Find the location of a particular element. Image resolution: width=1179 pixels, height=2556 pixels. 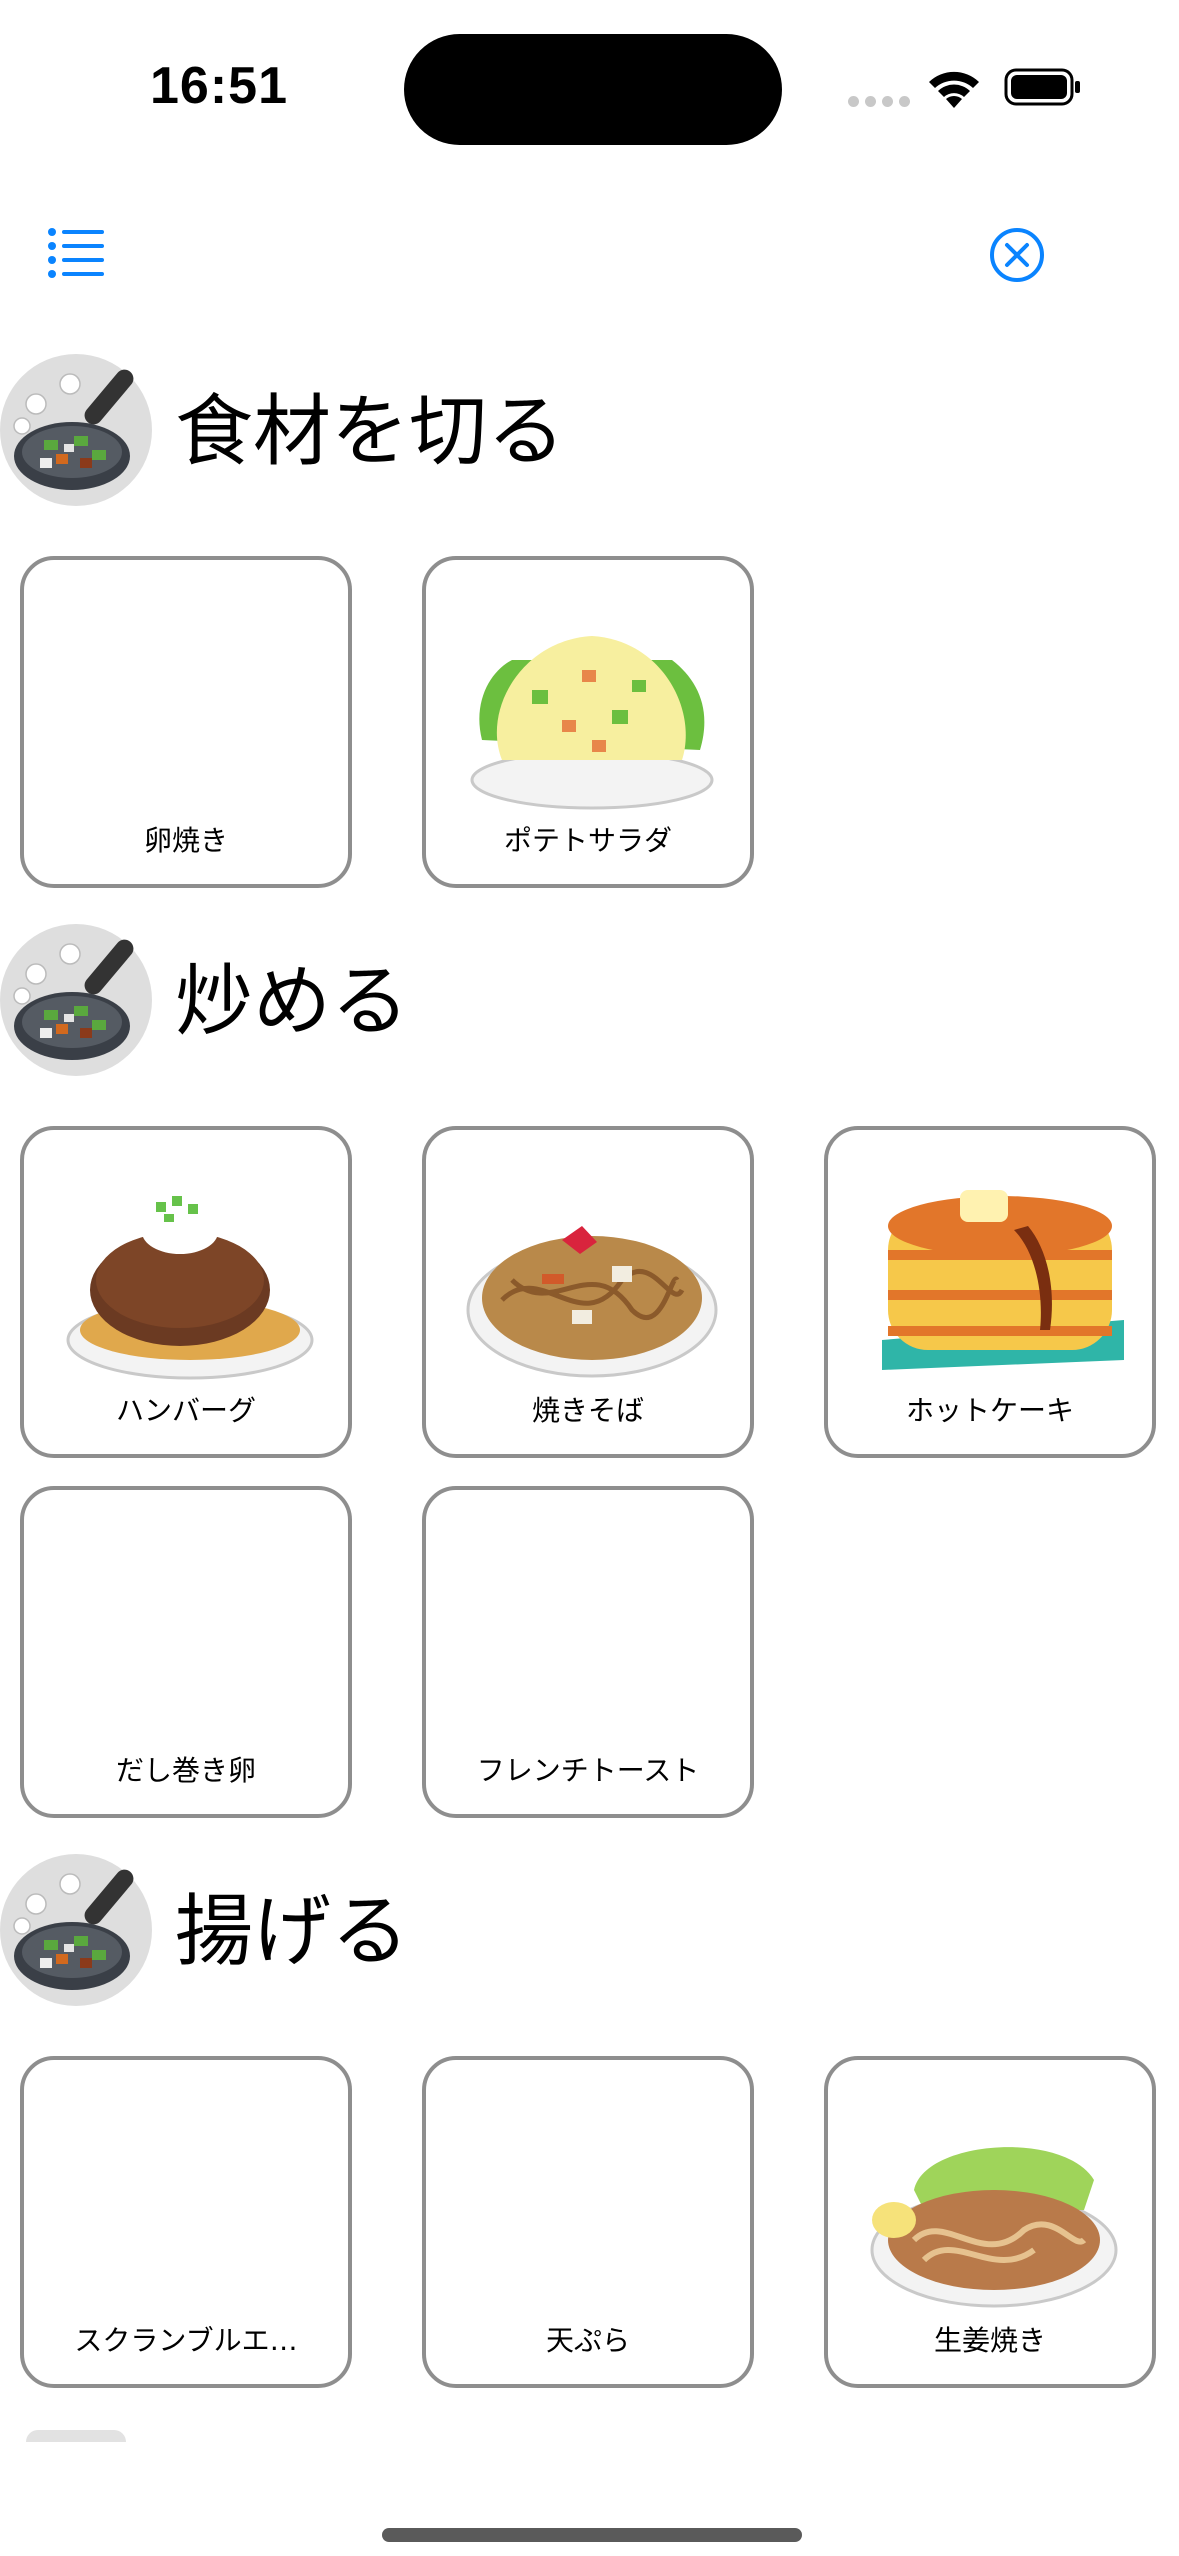

recipe-card: ハンバーグ is located at coordinates (186, 1292).